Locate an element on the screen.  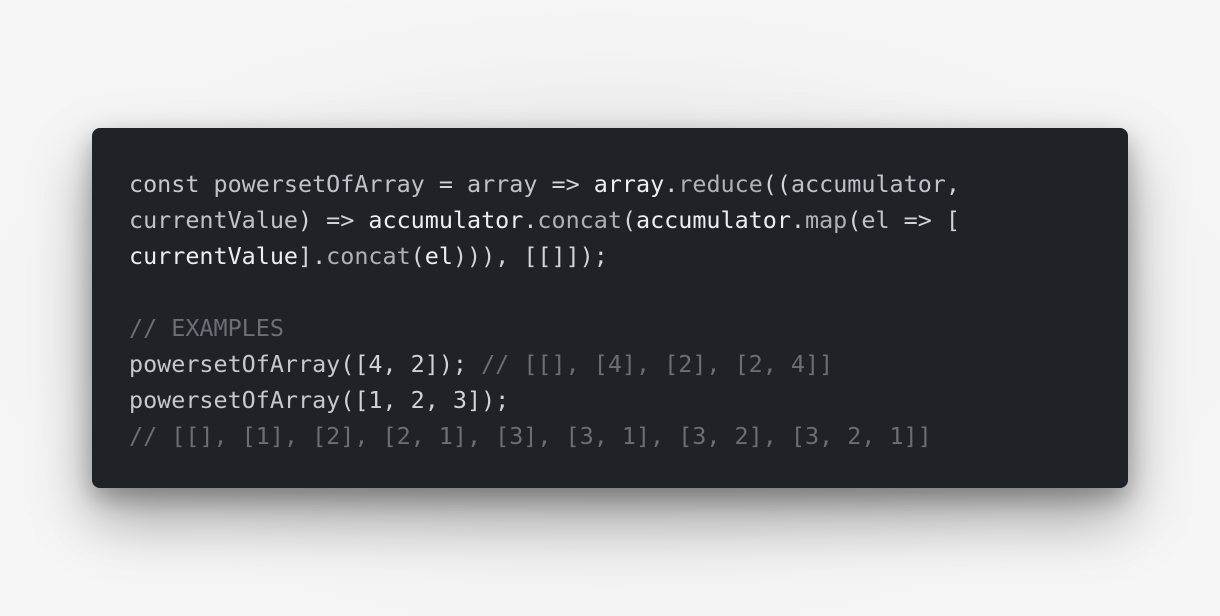
code-token: ]. is located at coordinates (312, 256).